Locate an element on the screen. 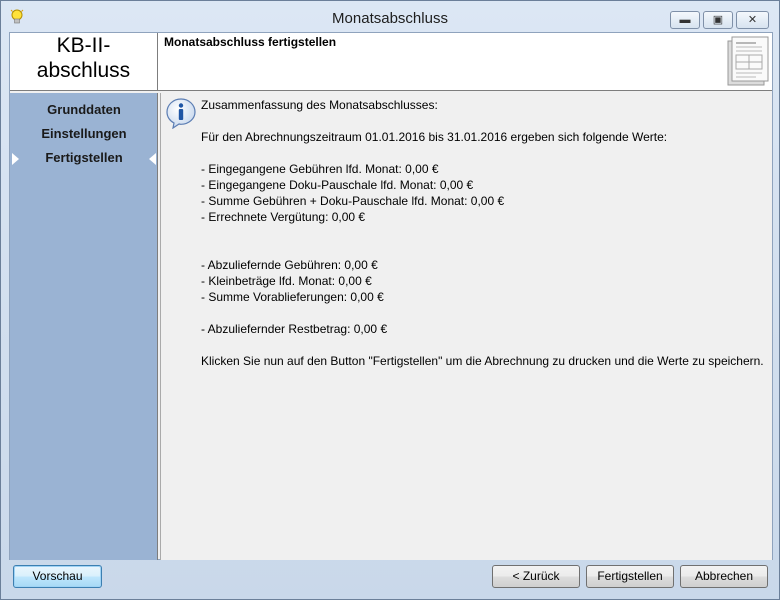 The image size is (780, 600). sidebar-item-label: Fertigstellen is located at coordinates (84, 157).